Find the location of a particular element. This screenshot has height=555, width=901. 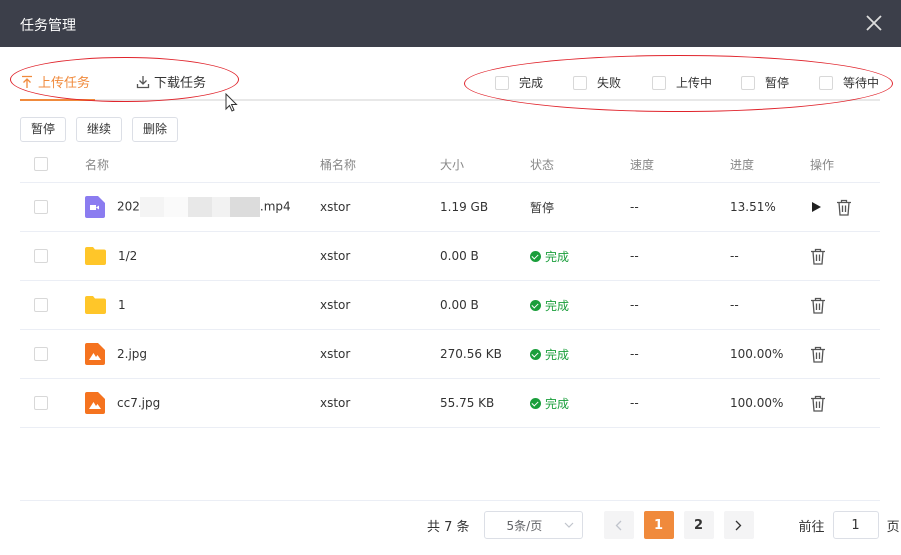

status-cell: 暂停 is located at coordinates (542, 207).